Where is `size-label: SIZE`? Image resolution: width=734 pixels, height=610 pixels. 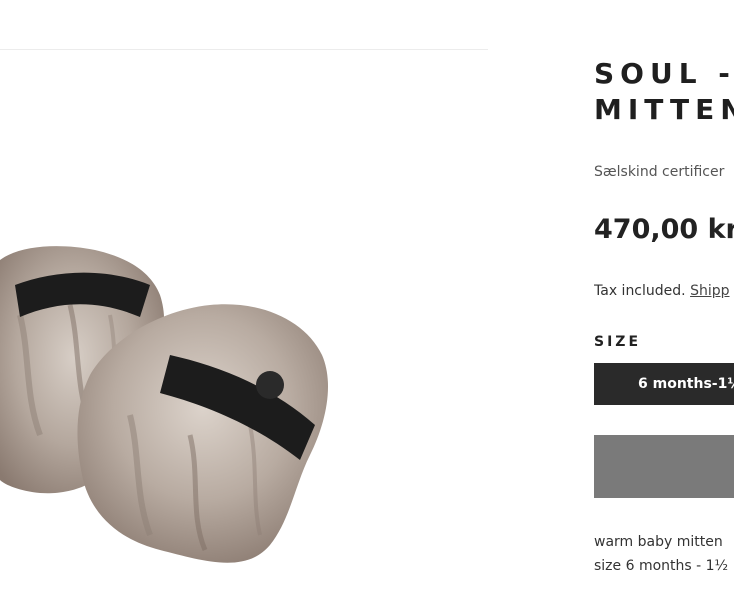 size-label: SIZE is located at coordinates (618, 342).